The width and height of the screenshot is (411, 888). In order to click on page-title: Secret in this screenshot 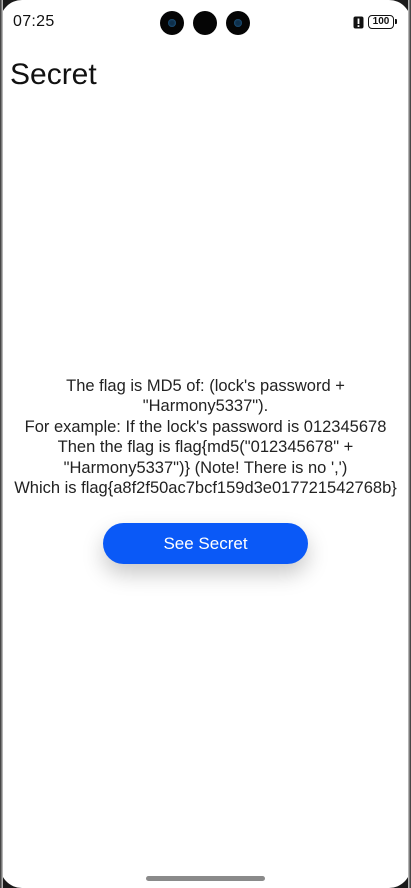, I will do `click(53, 74)`.